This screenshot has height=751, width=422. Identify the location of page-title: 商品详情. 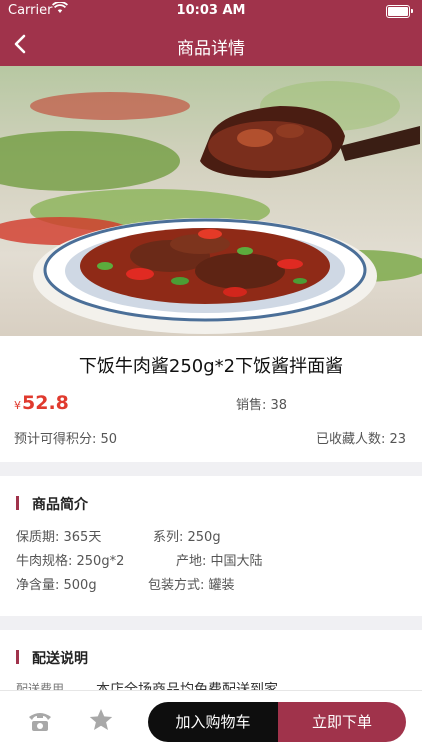
(211, 49).